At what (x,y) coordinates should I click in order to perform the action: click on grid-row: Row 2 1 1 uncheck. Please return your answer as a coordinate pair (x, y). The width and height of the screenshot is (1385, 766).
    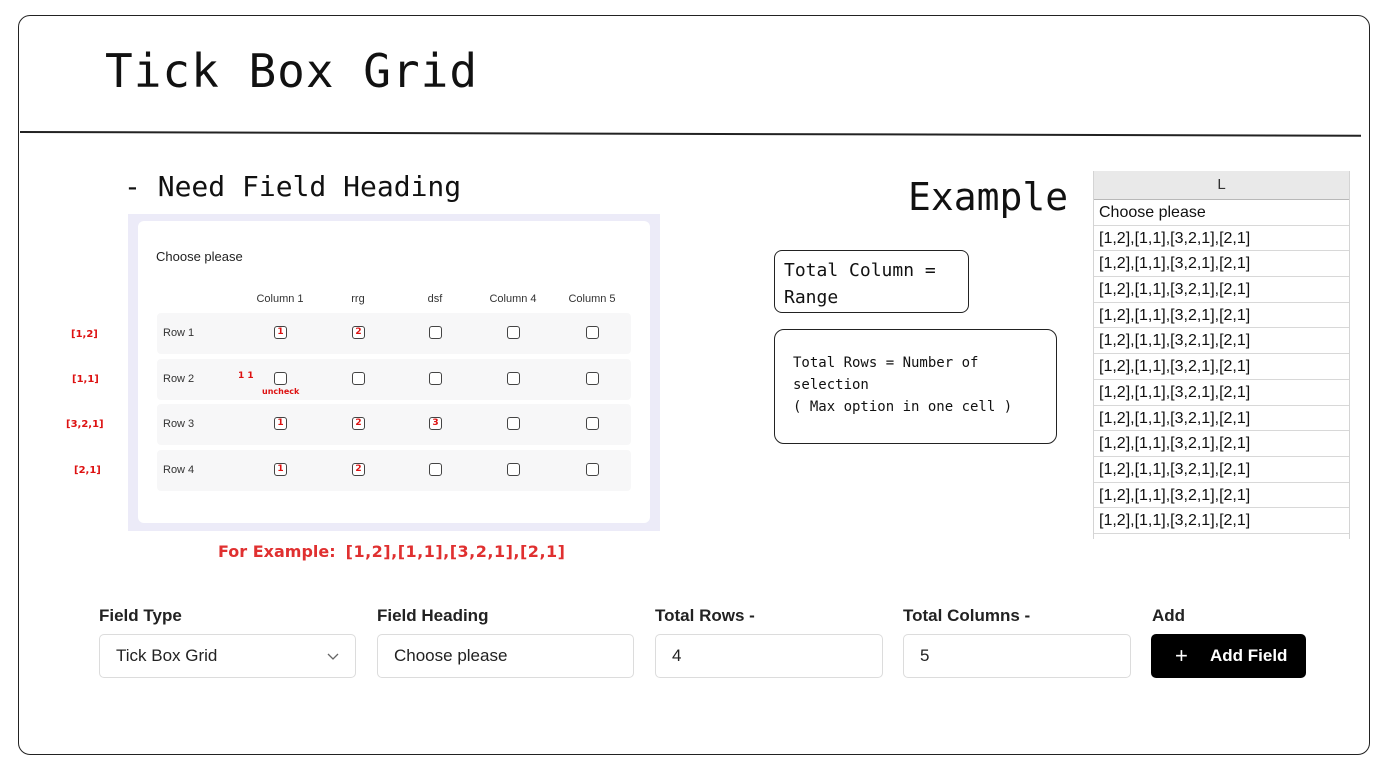
    Looking at the image, I should click on (394, 379).